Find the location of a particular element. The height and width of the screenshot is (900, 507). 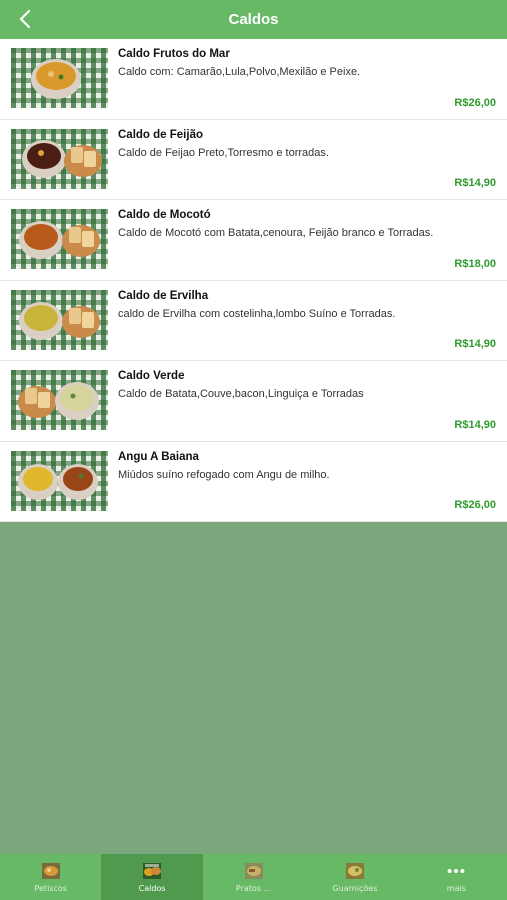

tab-label: Petiscos is located at coordinates (50, 888).